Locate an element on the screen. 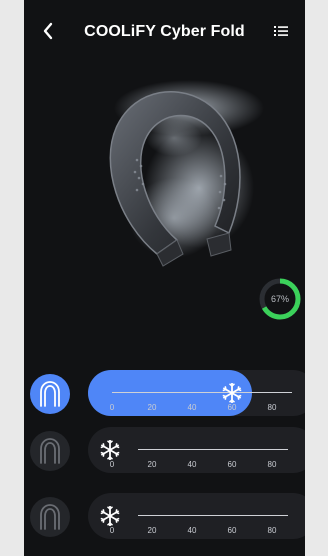 This screenshot has height=556, width=328. page-title: COOLiFY Cyber Fold is located at coordinates (164, 31).